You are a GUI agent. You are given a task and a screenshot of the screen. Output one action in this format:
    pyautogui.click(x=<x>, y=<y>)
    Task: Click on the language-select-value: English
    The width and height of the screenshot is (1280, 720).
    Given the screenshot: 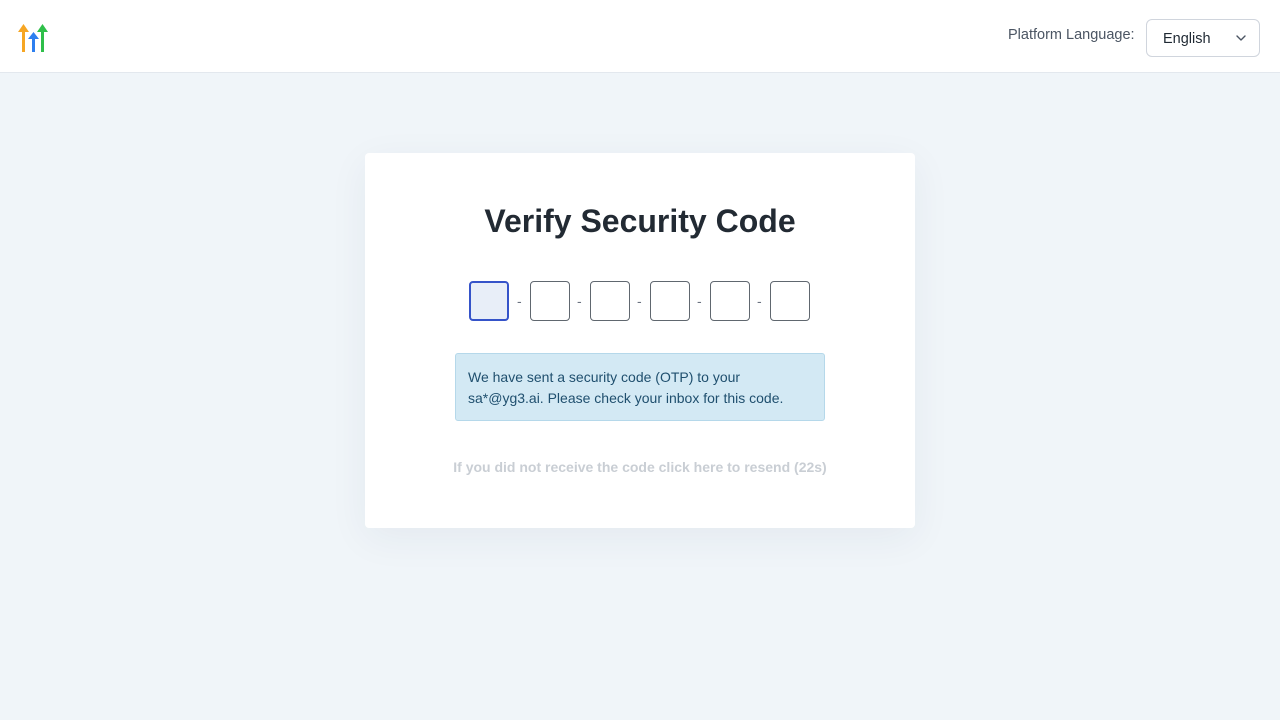 What is the action you would take?
    pyautogui.click(x=1187, y=39)
    